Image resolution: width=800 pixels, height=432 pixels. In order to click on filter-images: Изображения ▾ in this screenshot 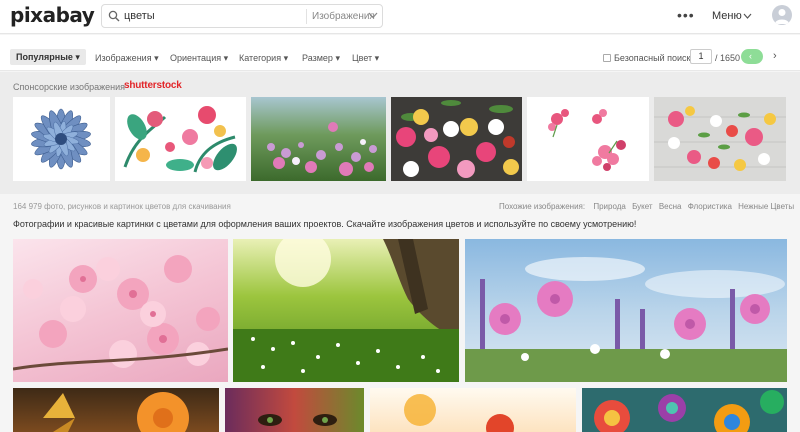, I will do `click(127, 58)`.